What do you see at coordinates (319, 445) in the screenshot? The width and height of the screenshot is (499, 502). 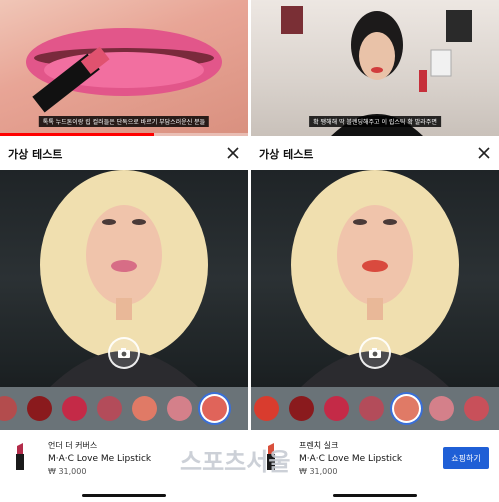 I see `product-name: 프렌치 실크` at bounding box center [319, 445].